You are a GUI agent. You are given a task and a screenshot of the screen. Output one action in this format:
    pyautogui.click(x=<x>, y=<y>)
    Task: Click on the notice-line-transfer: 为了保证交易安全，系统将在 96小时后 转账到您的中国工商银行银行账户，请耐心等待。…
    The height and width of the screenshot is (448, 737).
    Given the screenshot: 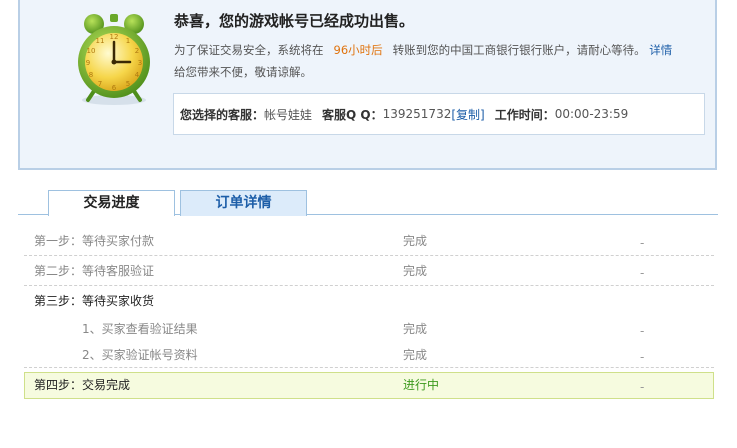 What is the action you would take?
    pyautogui.click(x=423, y=50)
    